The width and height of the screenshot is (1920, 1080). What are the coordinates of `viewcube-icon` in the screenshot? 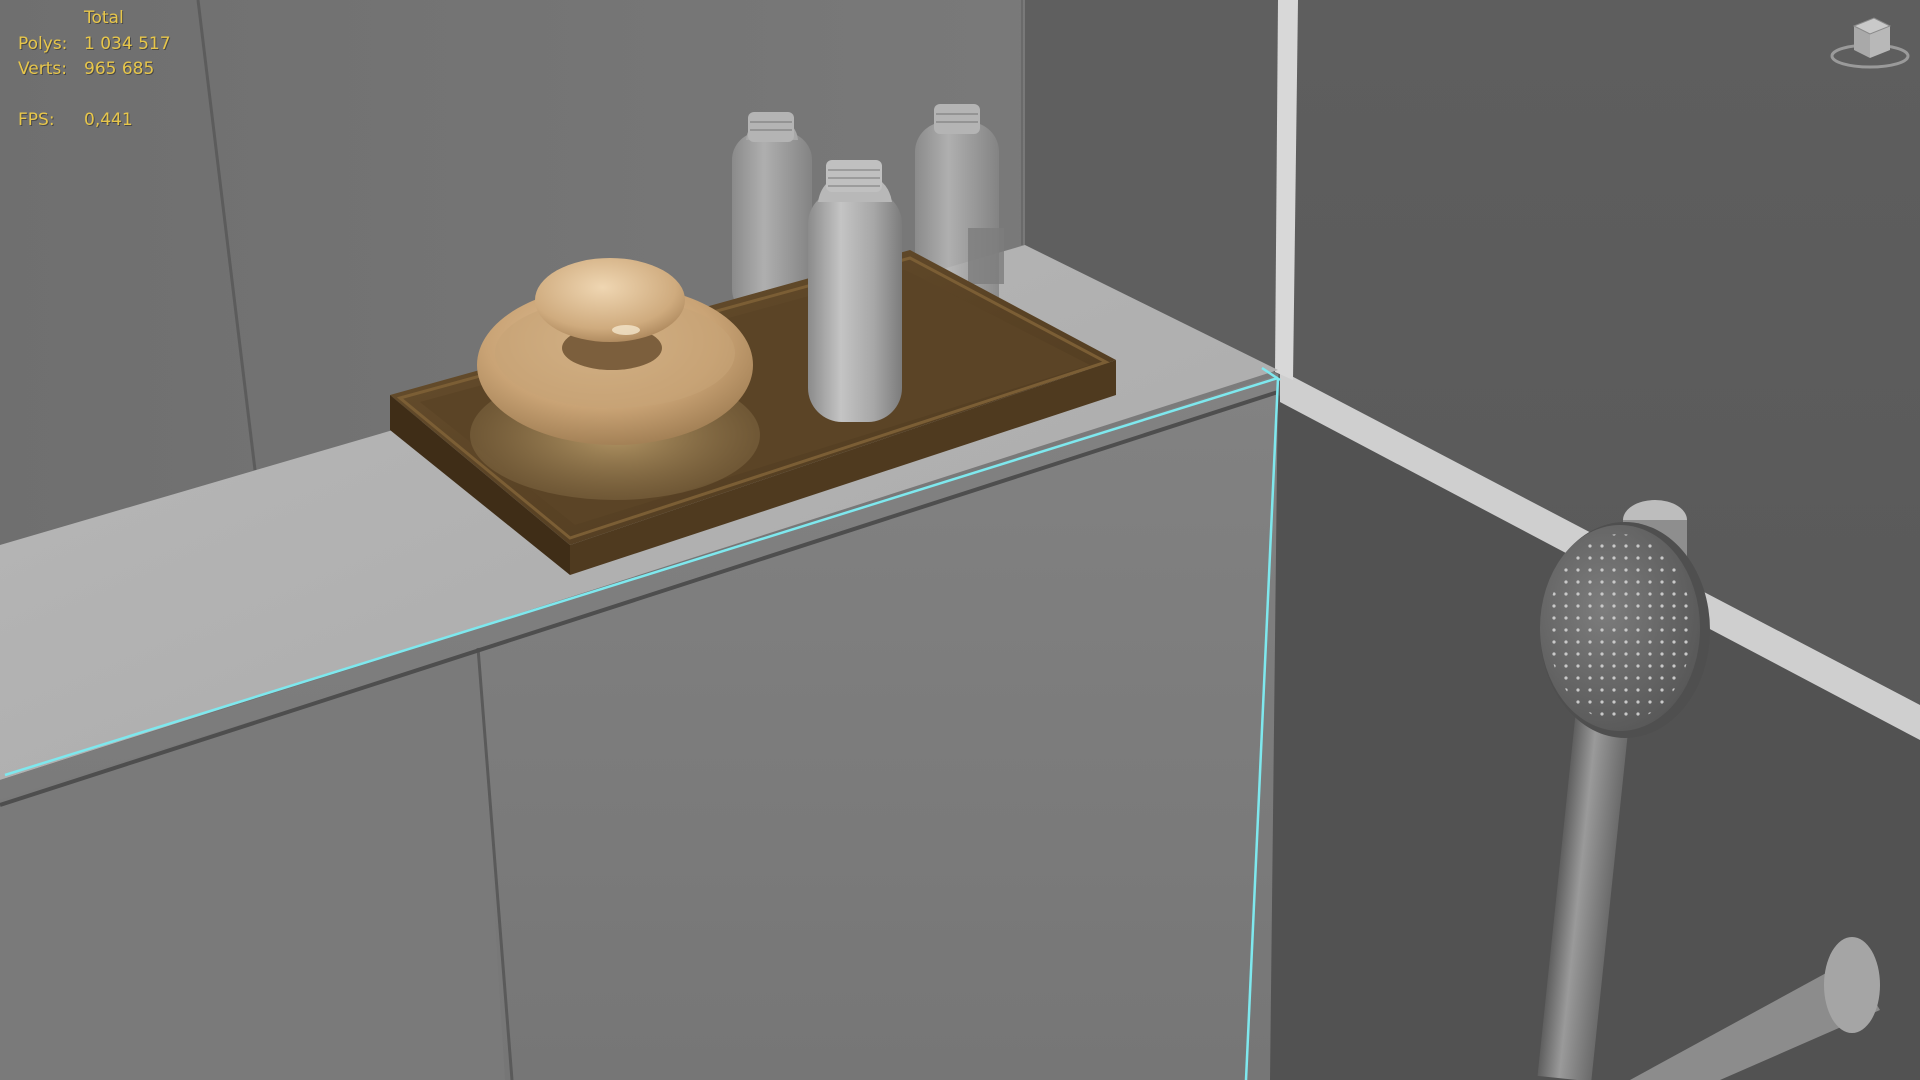 It's located at (1870, 40).